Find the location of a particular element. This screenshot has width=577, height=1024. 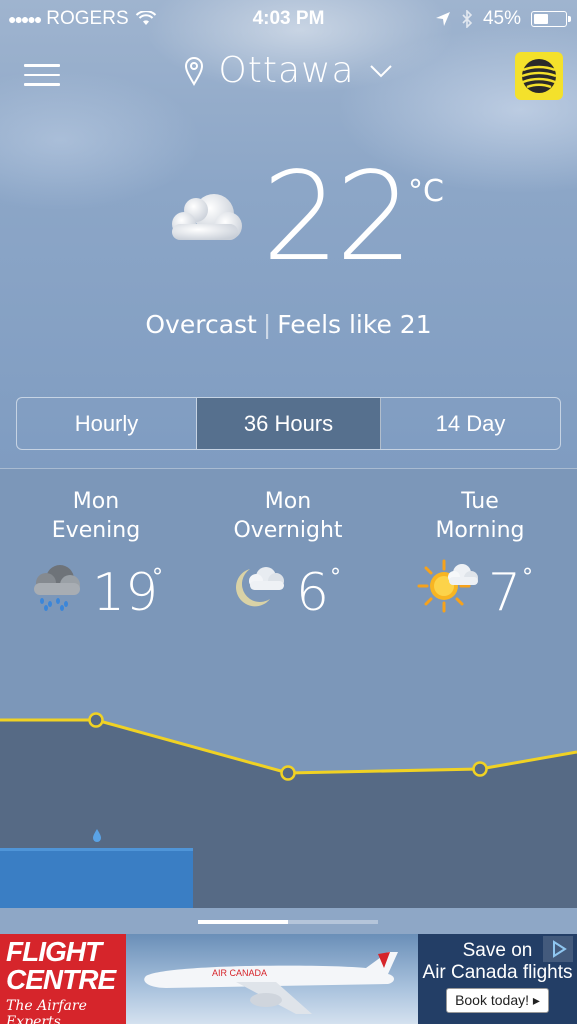

forecast-period: 19 ° is located at coordinates (96, 592).